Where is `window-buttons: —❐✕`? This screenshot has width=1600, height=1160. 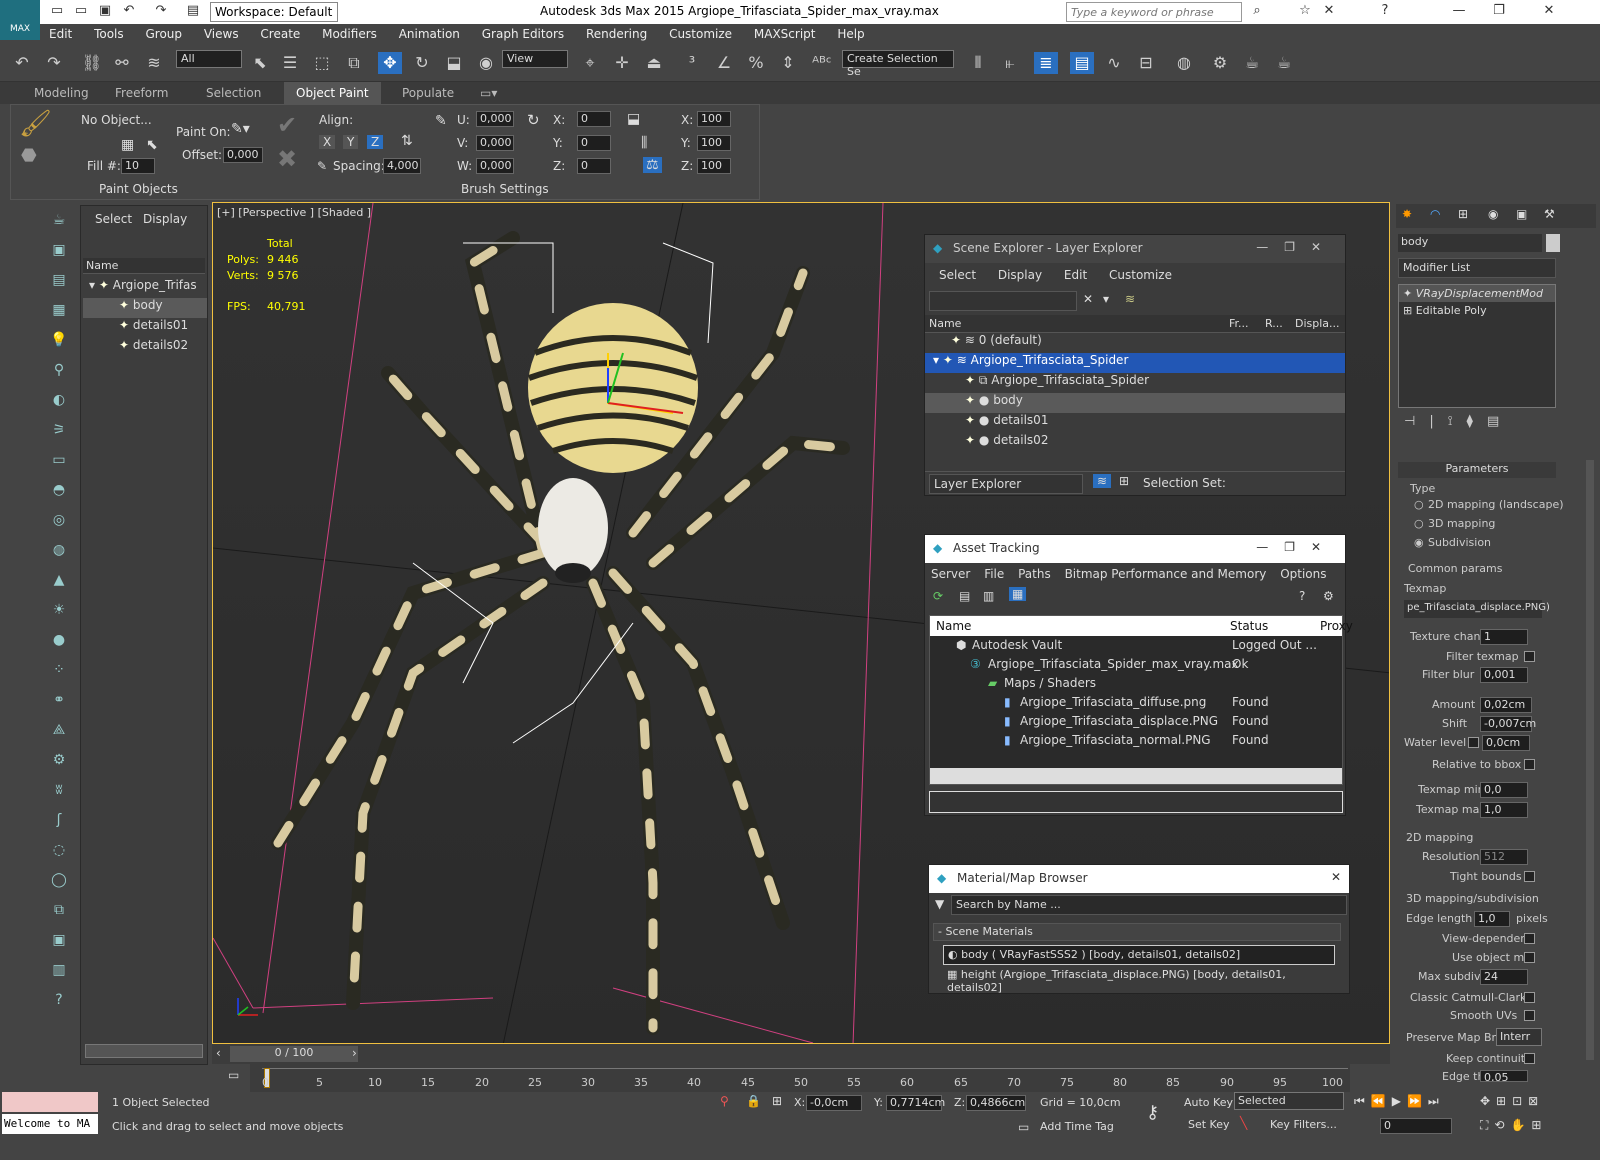
window-buttons: —❐✕ is located at coordinates (1296, 247).